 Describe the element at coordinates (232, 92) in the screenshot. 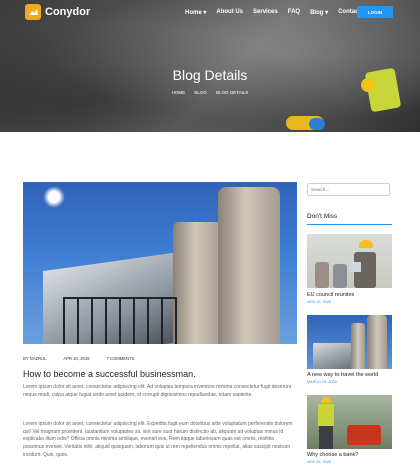

I see `breadcrumb-current: BLOG DETAILS` at that location.